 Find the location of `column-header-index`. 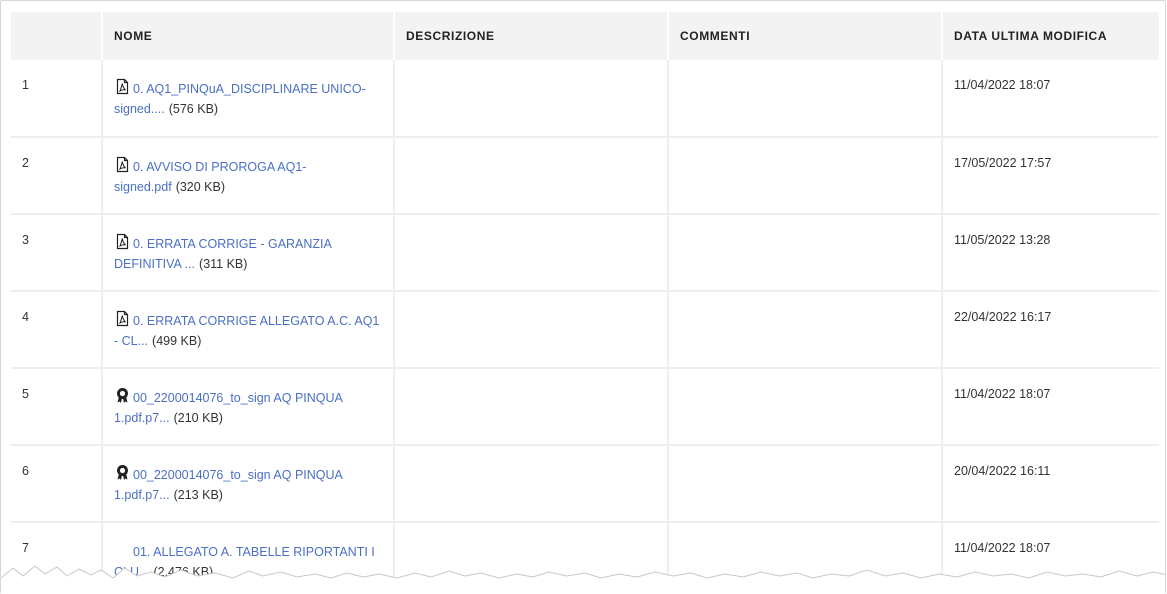

column-header-index is located at coordinates (57, 36).